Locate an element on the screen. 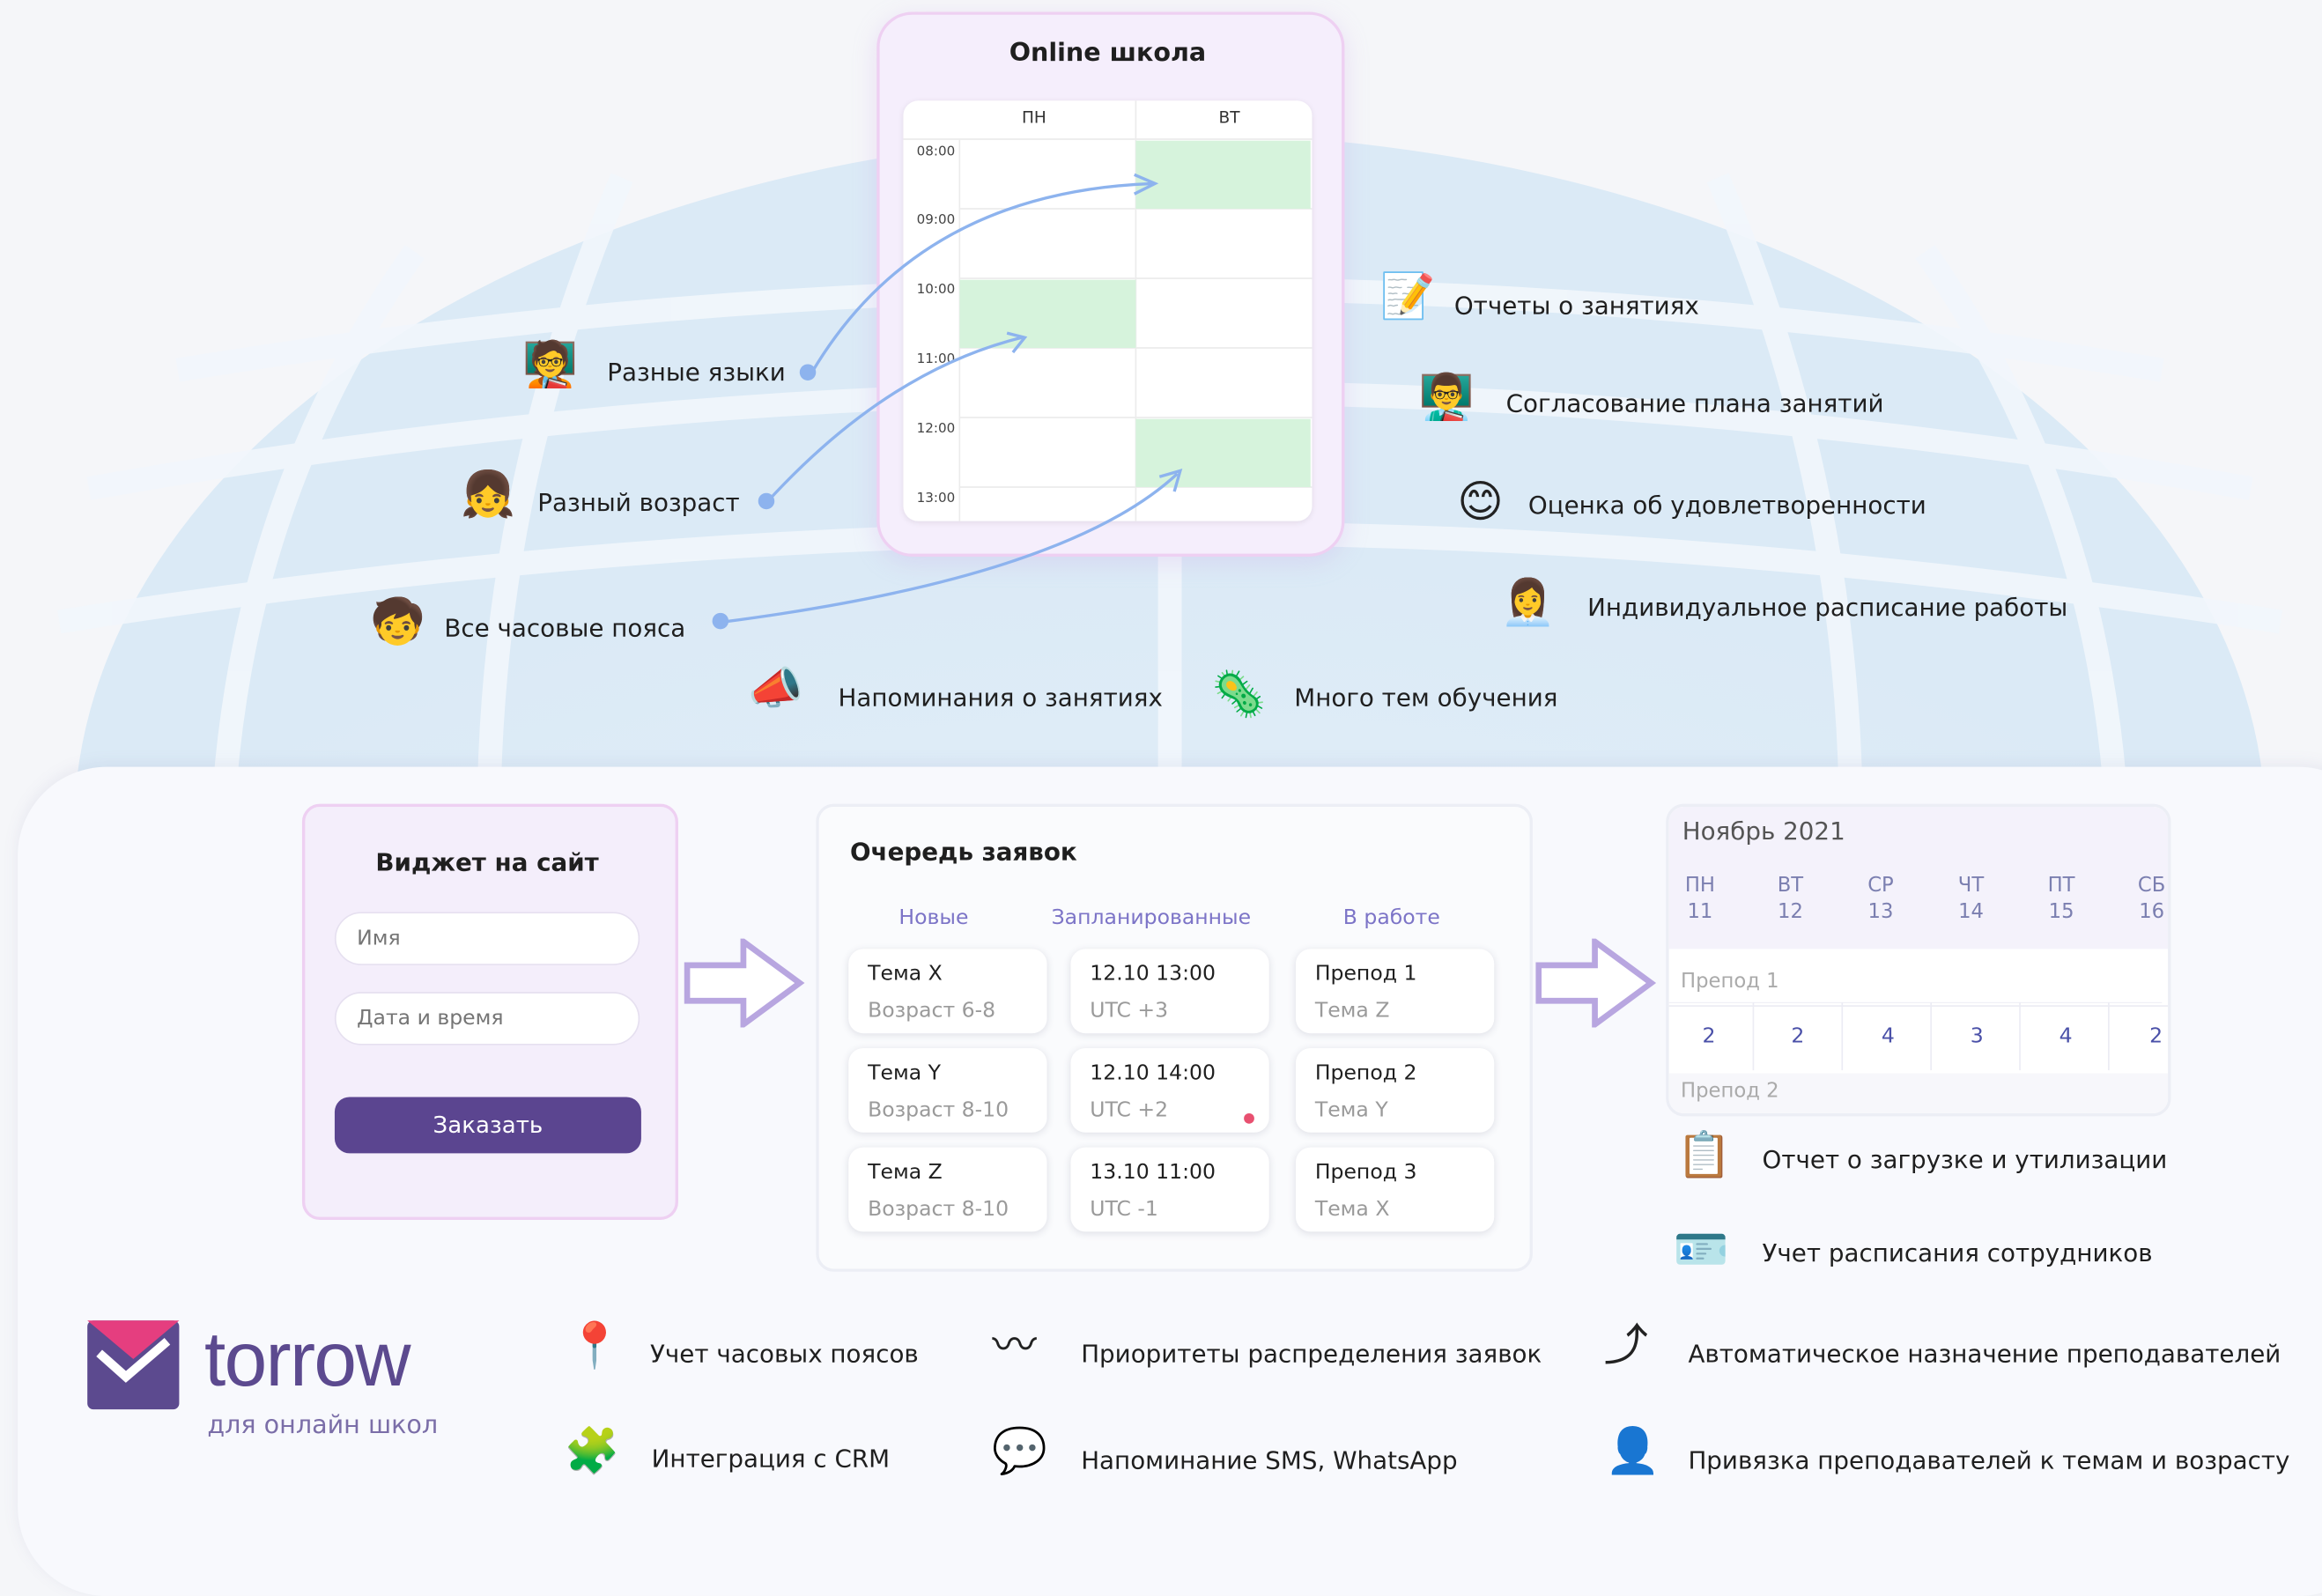 The height and width of the screenshot is (1596, 2322). feature-timezones: Все часовые пояса is located at coordinates (565, 628).